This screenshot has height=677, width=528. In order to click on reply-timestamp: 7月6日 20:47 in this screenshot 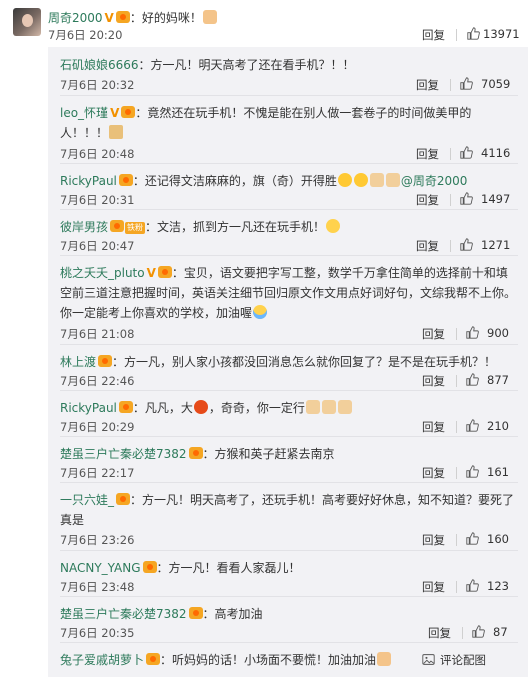, I will do `click(97, 246)`.